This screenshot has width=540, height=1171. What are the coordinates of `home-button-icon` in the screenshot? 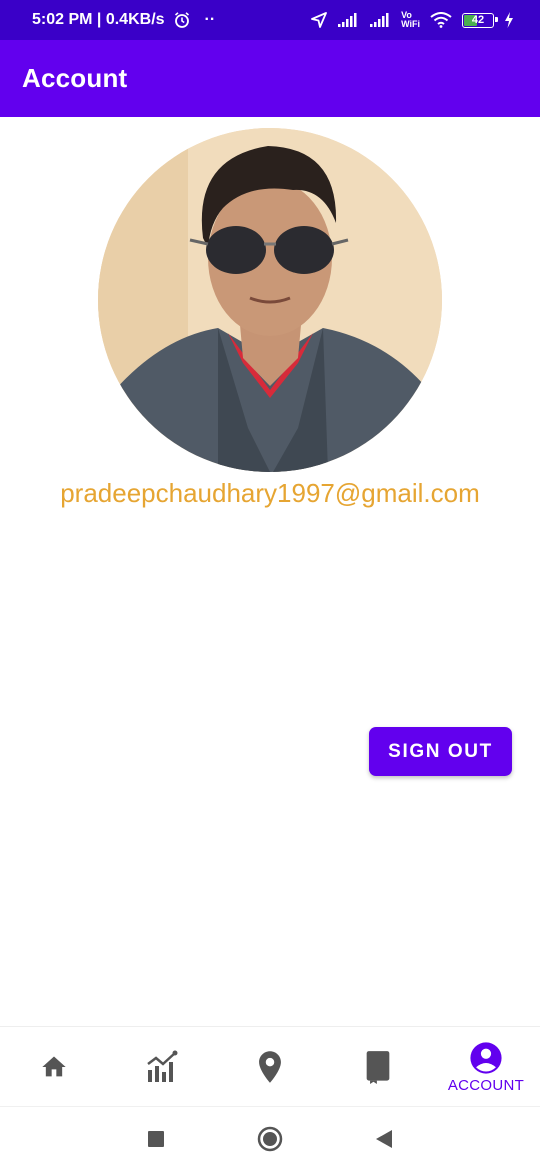 It's located at (270, 1139).